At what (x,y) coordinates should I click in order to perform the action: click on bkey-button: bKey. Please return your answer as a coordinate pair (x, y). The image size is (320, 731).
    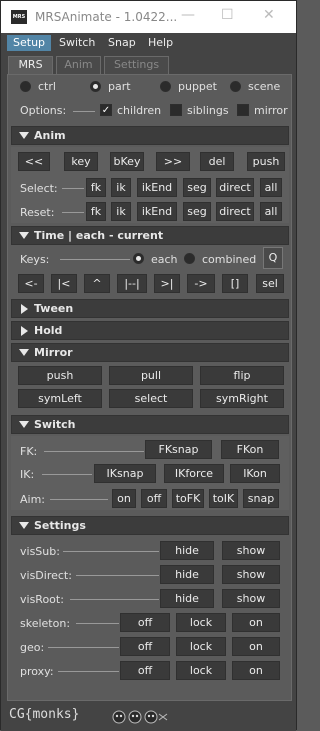
    Looking at the image, I should click on (127, 161).